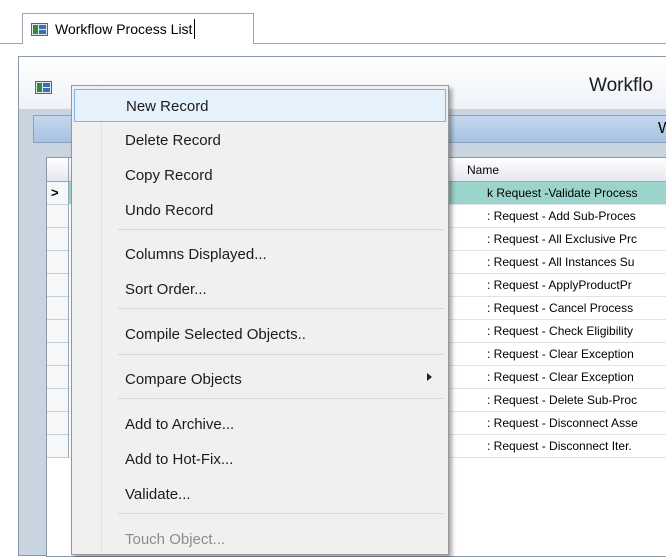  I want to click on menu-item-delete-record: Delete Record, so click(260, 140).